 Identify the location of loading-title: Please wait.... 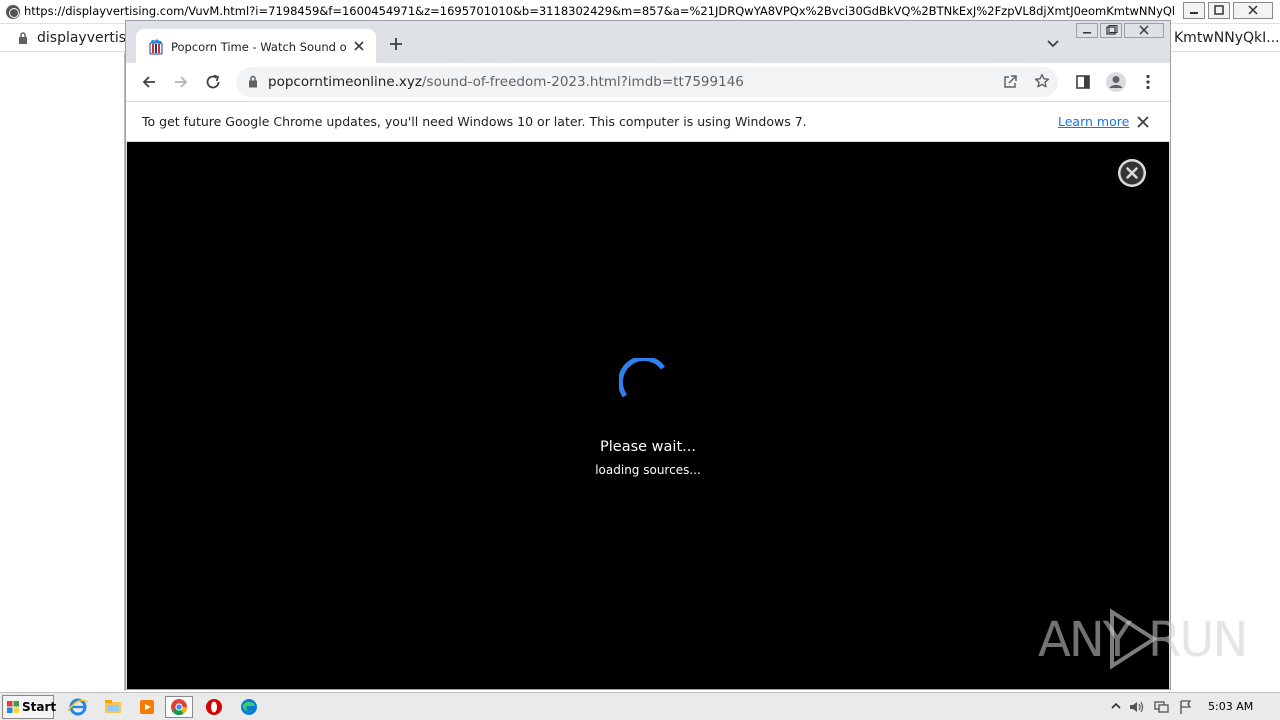
(648, 447).